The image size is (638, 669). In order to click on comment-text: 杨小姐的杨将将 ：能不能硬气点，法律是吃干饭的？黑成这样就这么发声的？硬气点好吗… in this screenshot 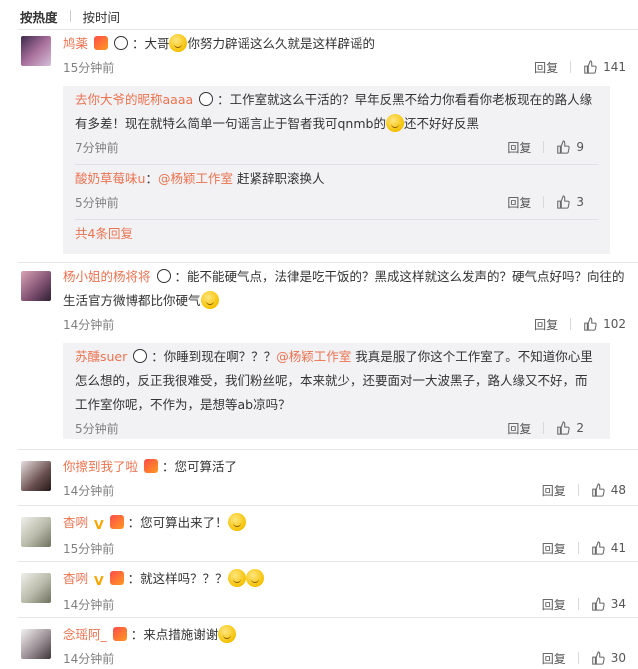, I will do `click(344, 289)`.